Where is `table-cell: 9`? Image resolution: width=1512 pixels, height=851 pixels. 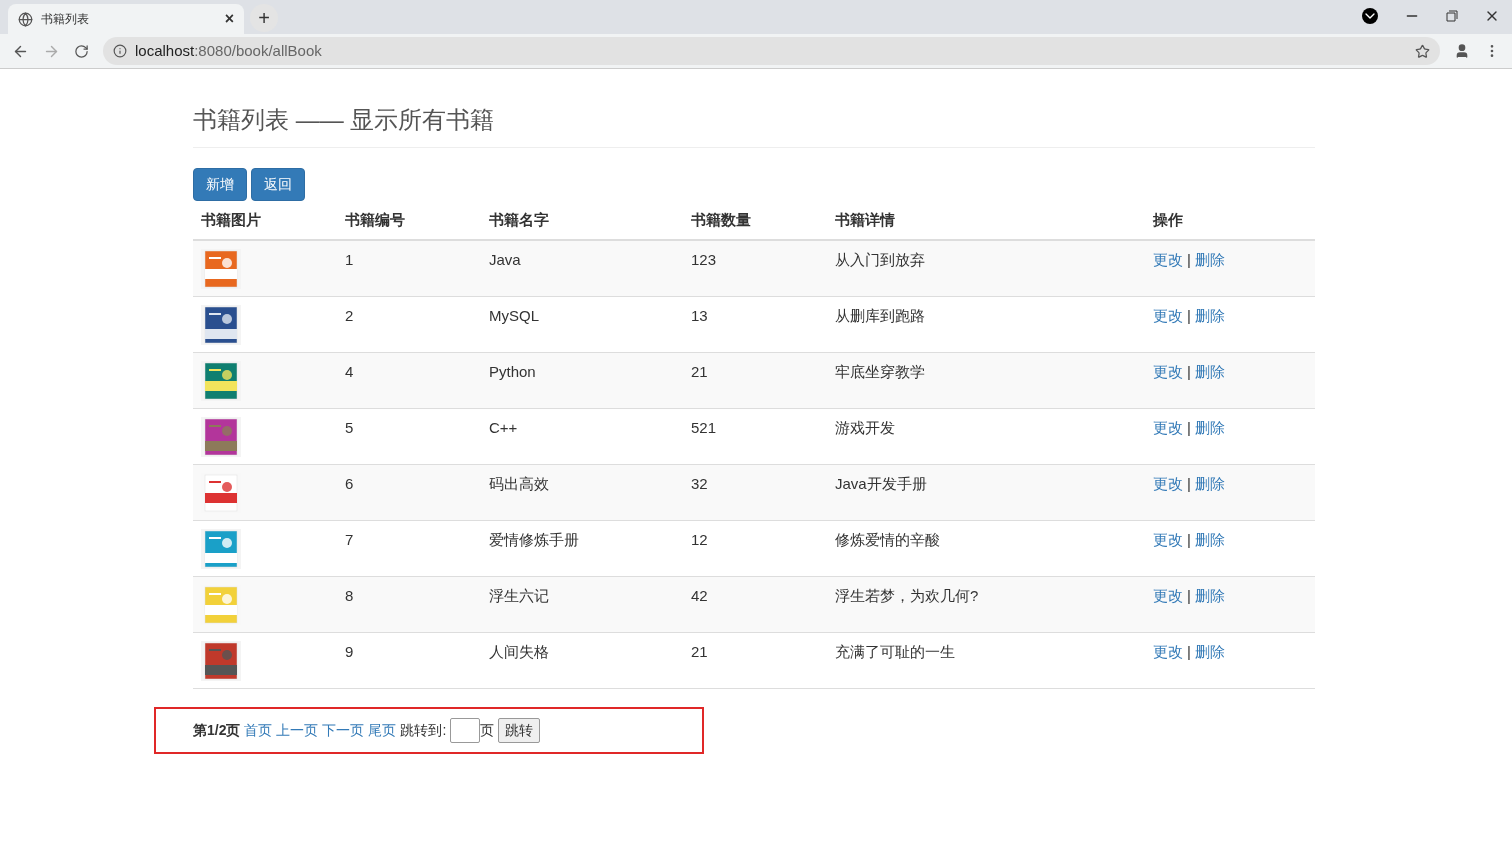
table-cell: 9 is located at coordinates (349, 651).